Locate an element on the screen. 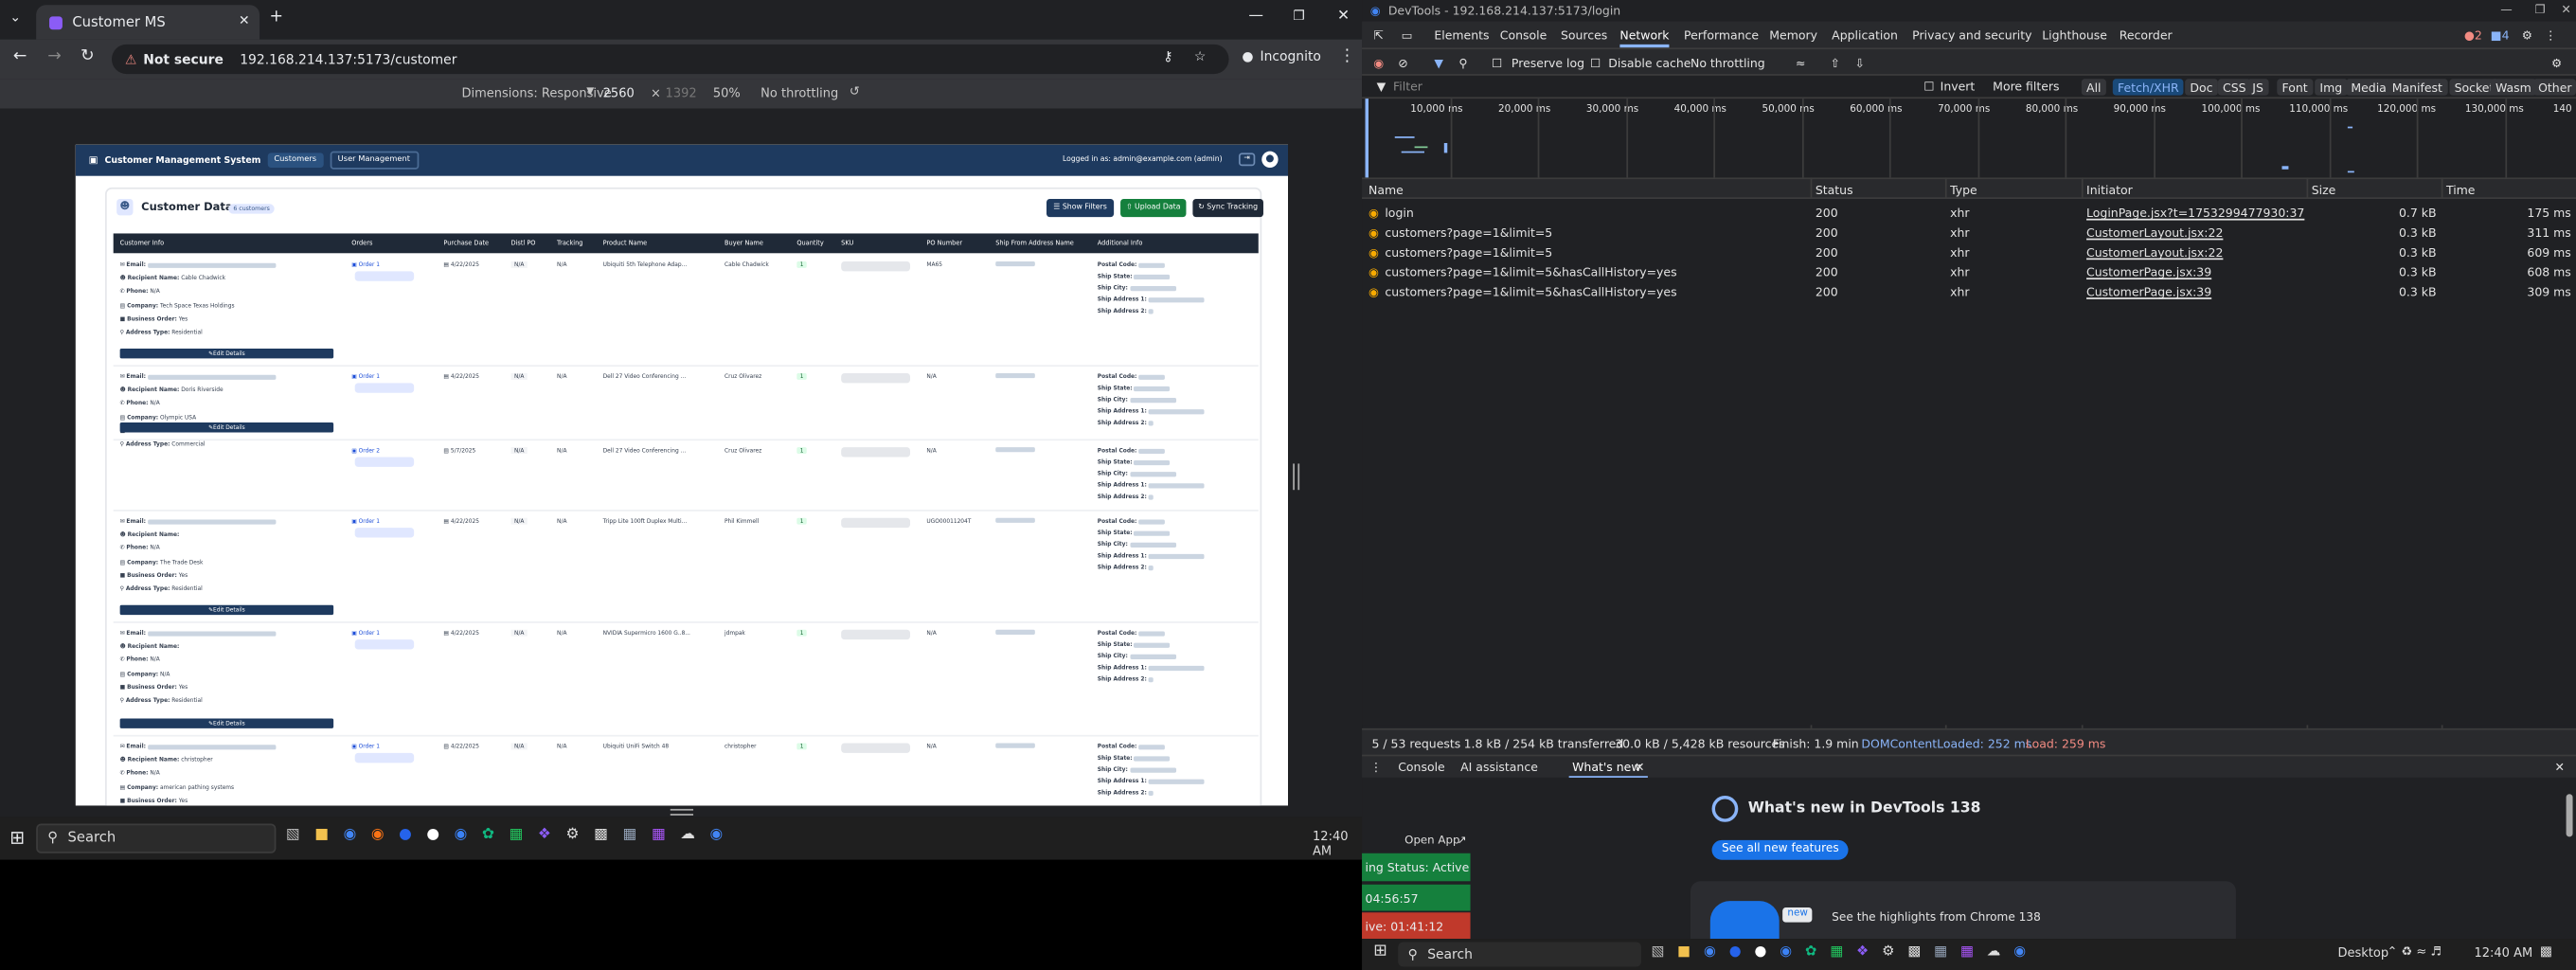  drawer-scrollbar is located at coordinates (2569, 815).